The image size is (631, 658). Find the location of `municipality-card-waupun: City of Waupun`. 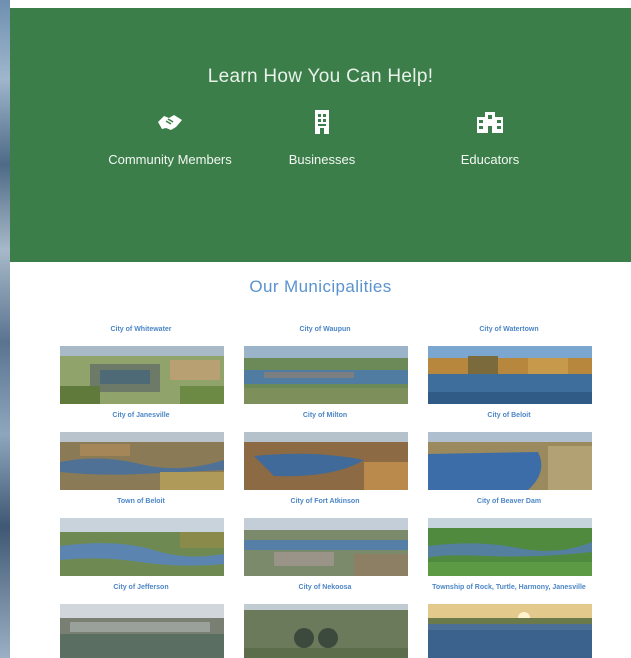

municipality-card-waupun: City of Waupun is located at coordinates (325, 364).